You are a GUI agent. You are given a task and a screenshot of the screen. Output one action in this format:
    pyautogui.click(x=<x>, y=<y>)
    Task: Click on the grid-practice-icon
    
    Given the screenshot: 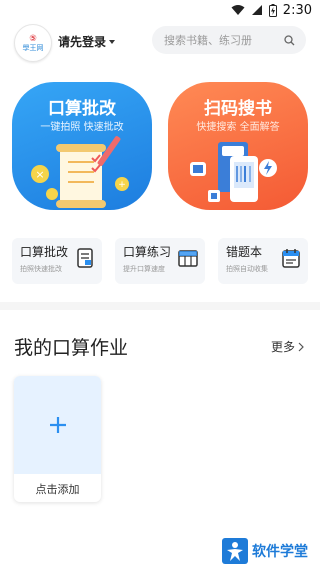 What is the action you would take?
    pyautogui.click(x=188, y=258)
    